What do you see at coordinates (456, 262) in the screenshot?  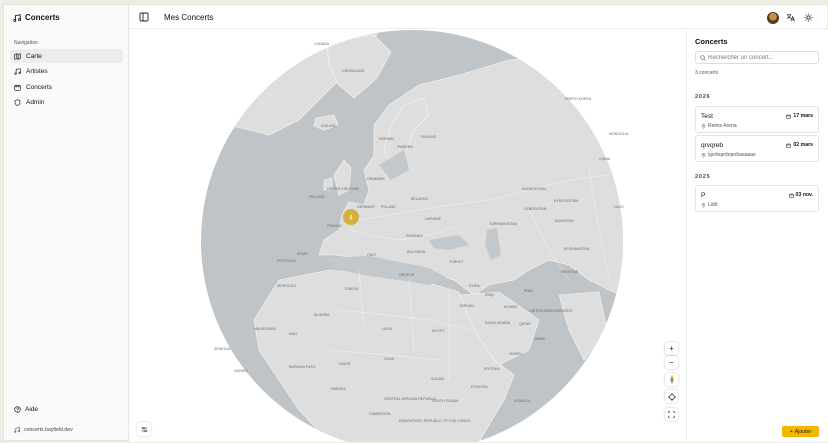 I see `map-label: TURKEY` at bounding box center [456, 262].